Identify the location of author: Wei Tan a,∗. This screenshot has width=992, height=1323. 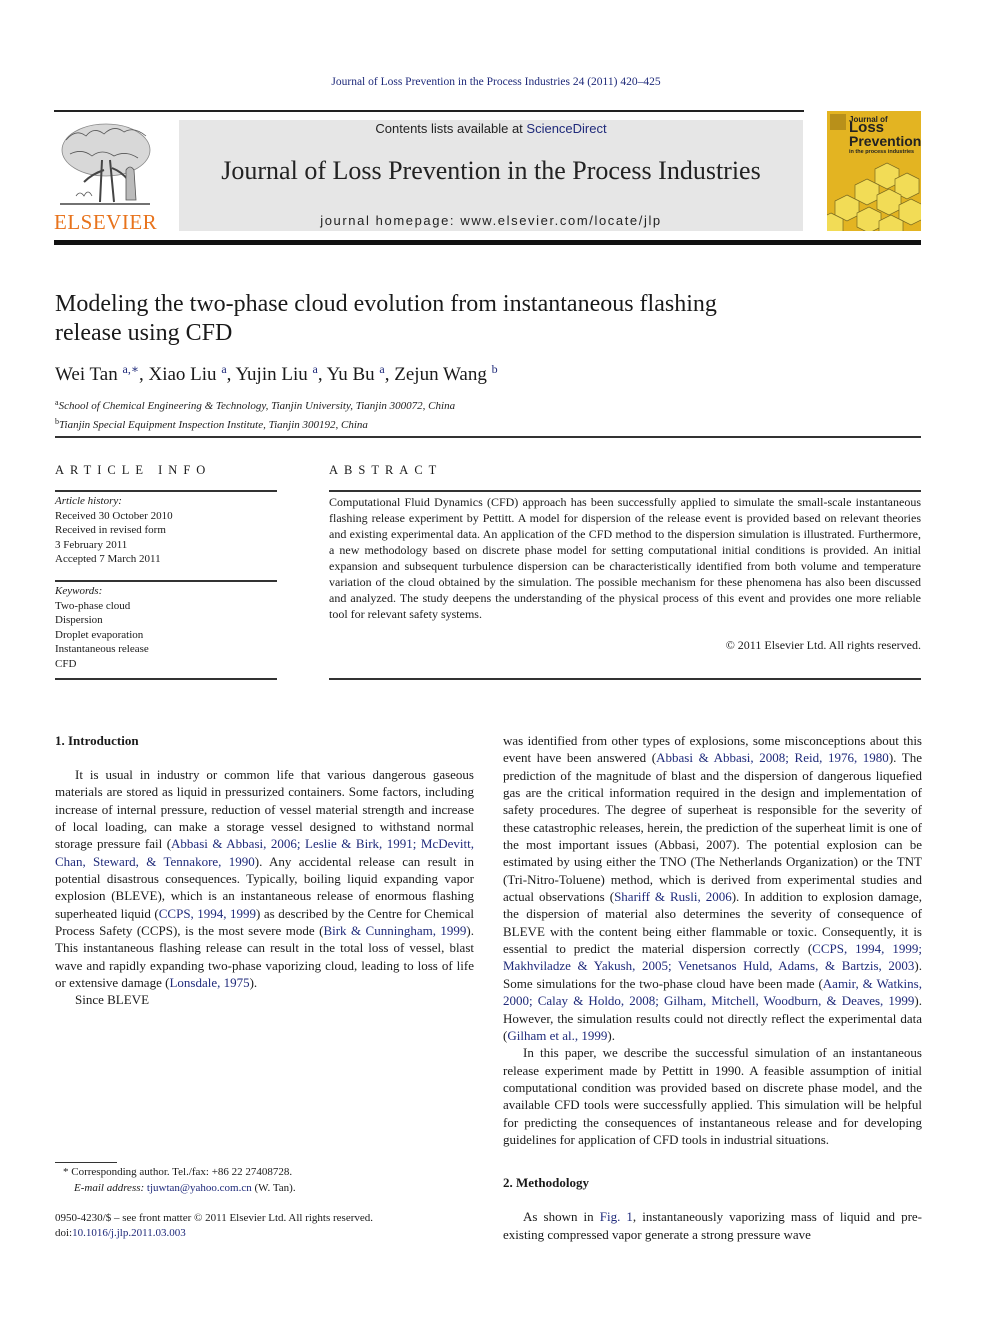
(97, 373).